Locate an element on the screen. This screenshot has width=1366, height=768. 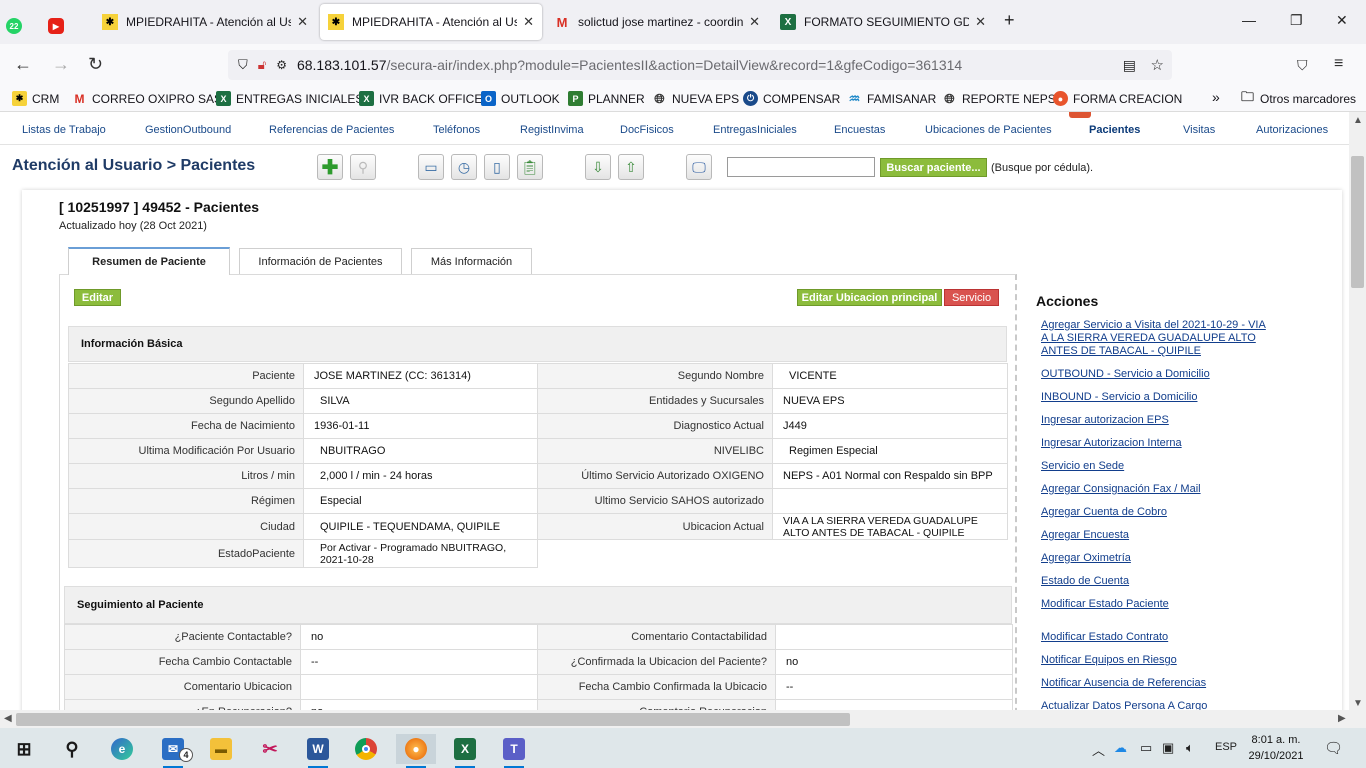
window-close-icon: ✕ is located at coordinates (1342, 20).